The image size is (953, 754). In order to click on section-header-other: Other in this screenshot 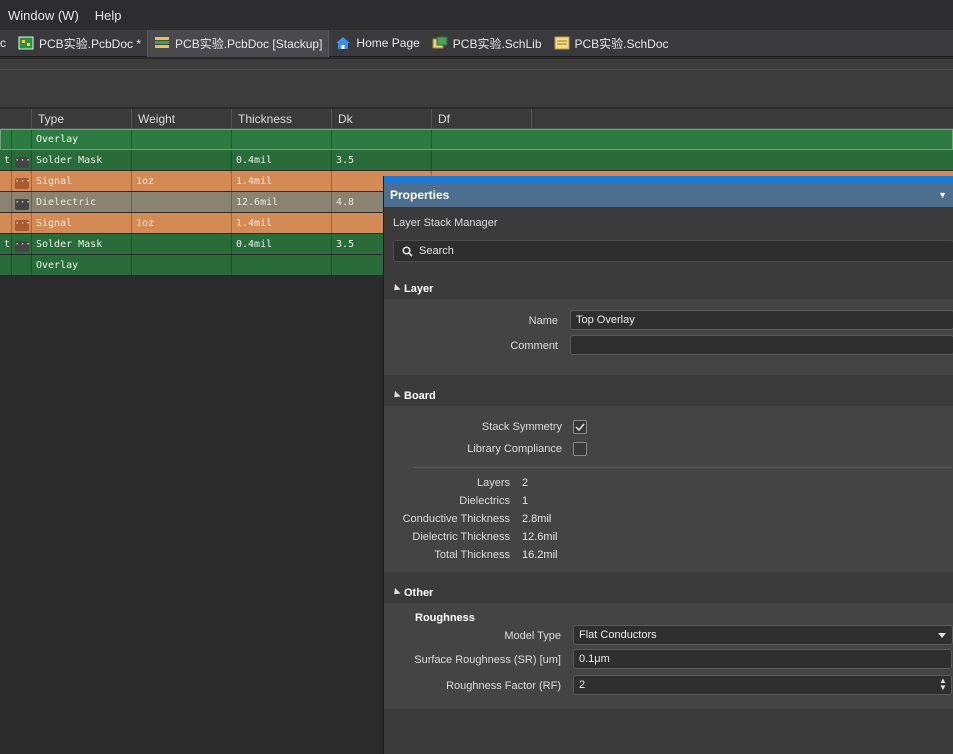, I will do `click(668, 593)`.